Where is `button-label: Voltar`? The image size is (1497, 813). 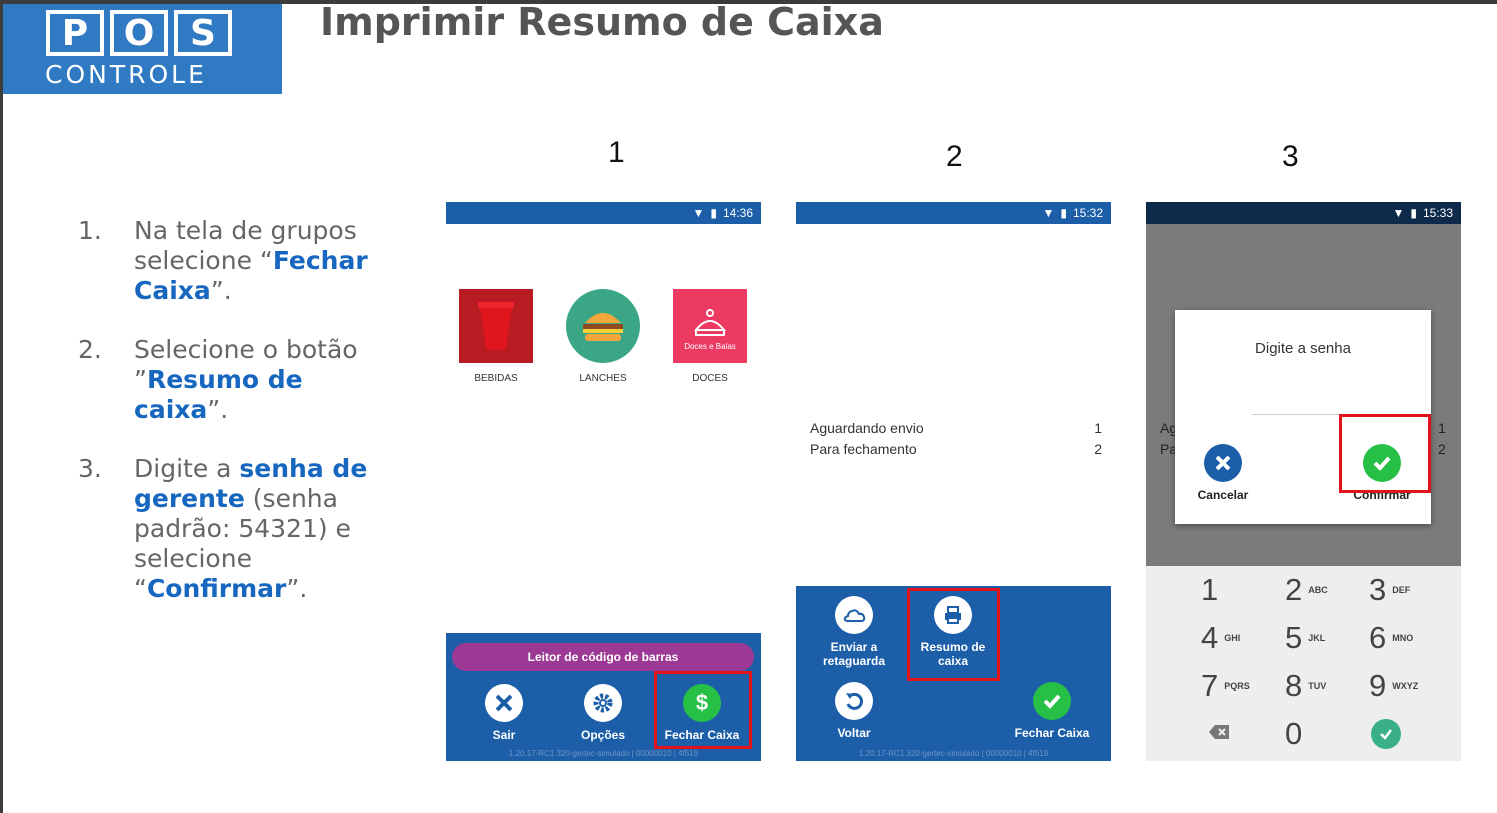 button-label: Voltar is located at coordinates (854, 733).